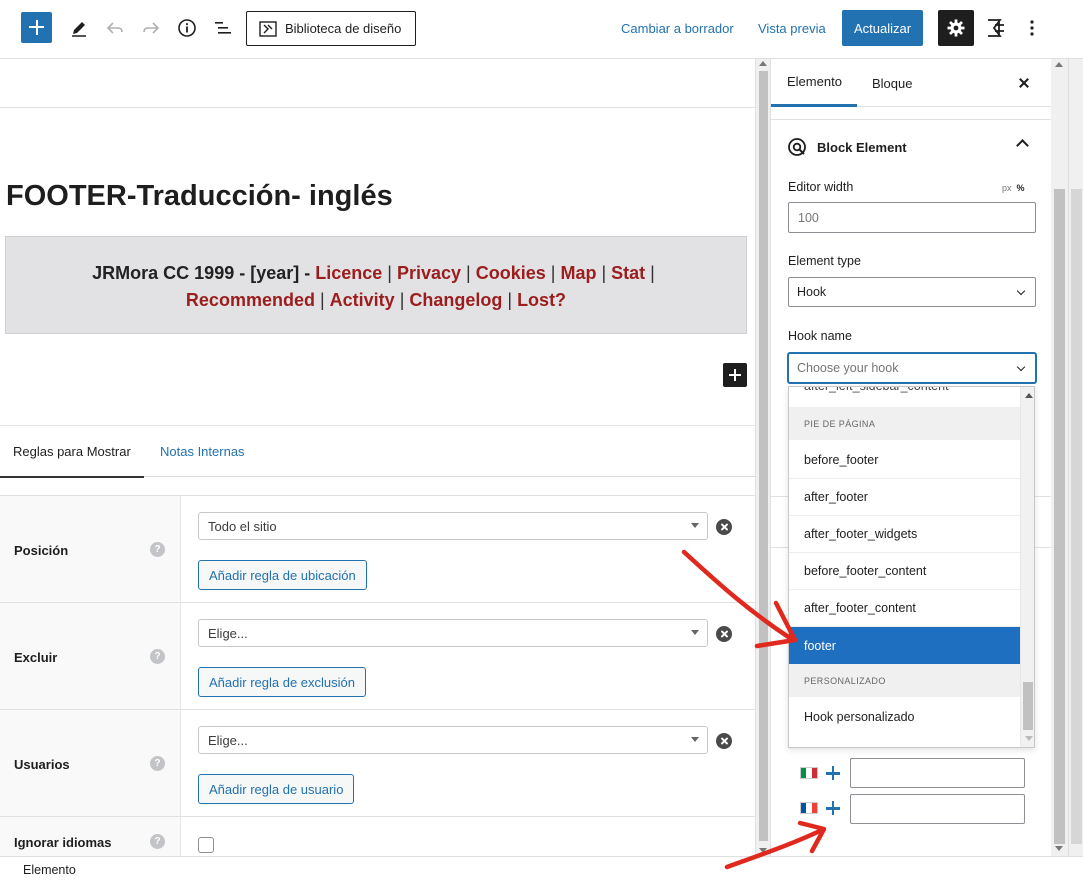 This screenshot has height=883, width=1083. What do you see at coordinates (223, 28) in the screenshot?
I see `list-view-icon` at bounding box center [223, 28].